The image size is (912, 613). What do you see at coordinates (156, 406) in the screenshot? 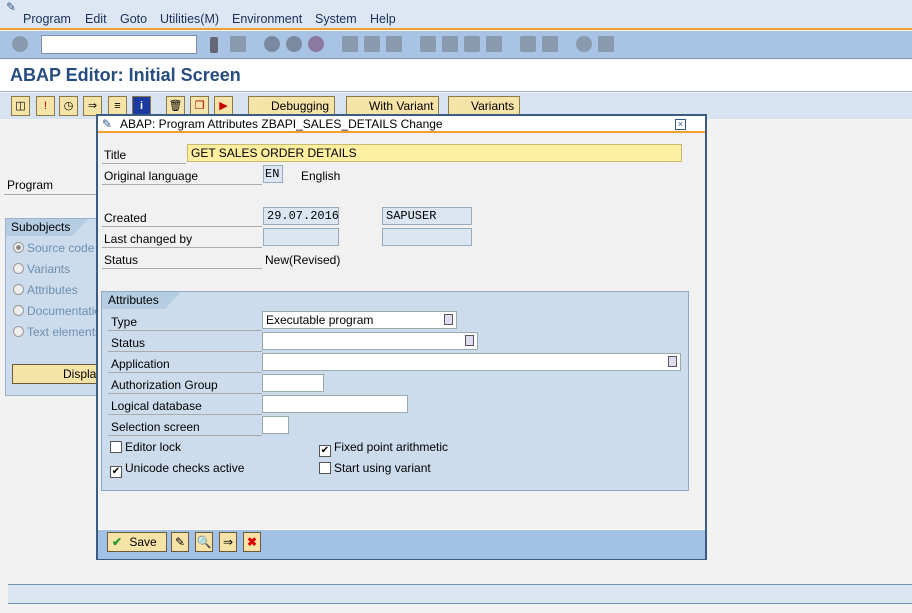
I see `logical-database-label: Logical database` at bounding box center [156, 406].